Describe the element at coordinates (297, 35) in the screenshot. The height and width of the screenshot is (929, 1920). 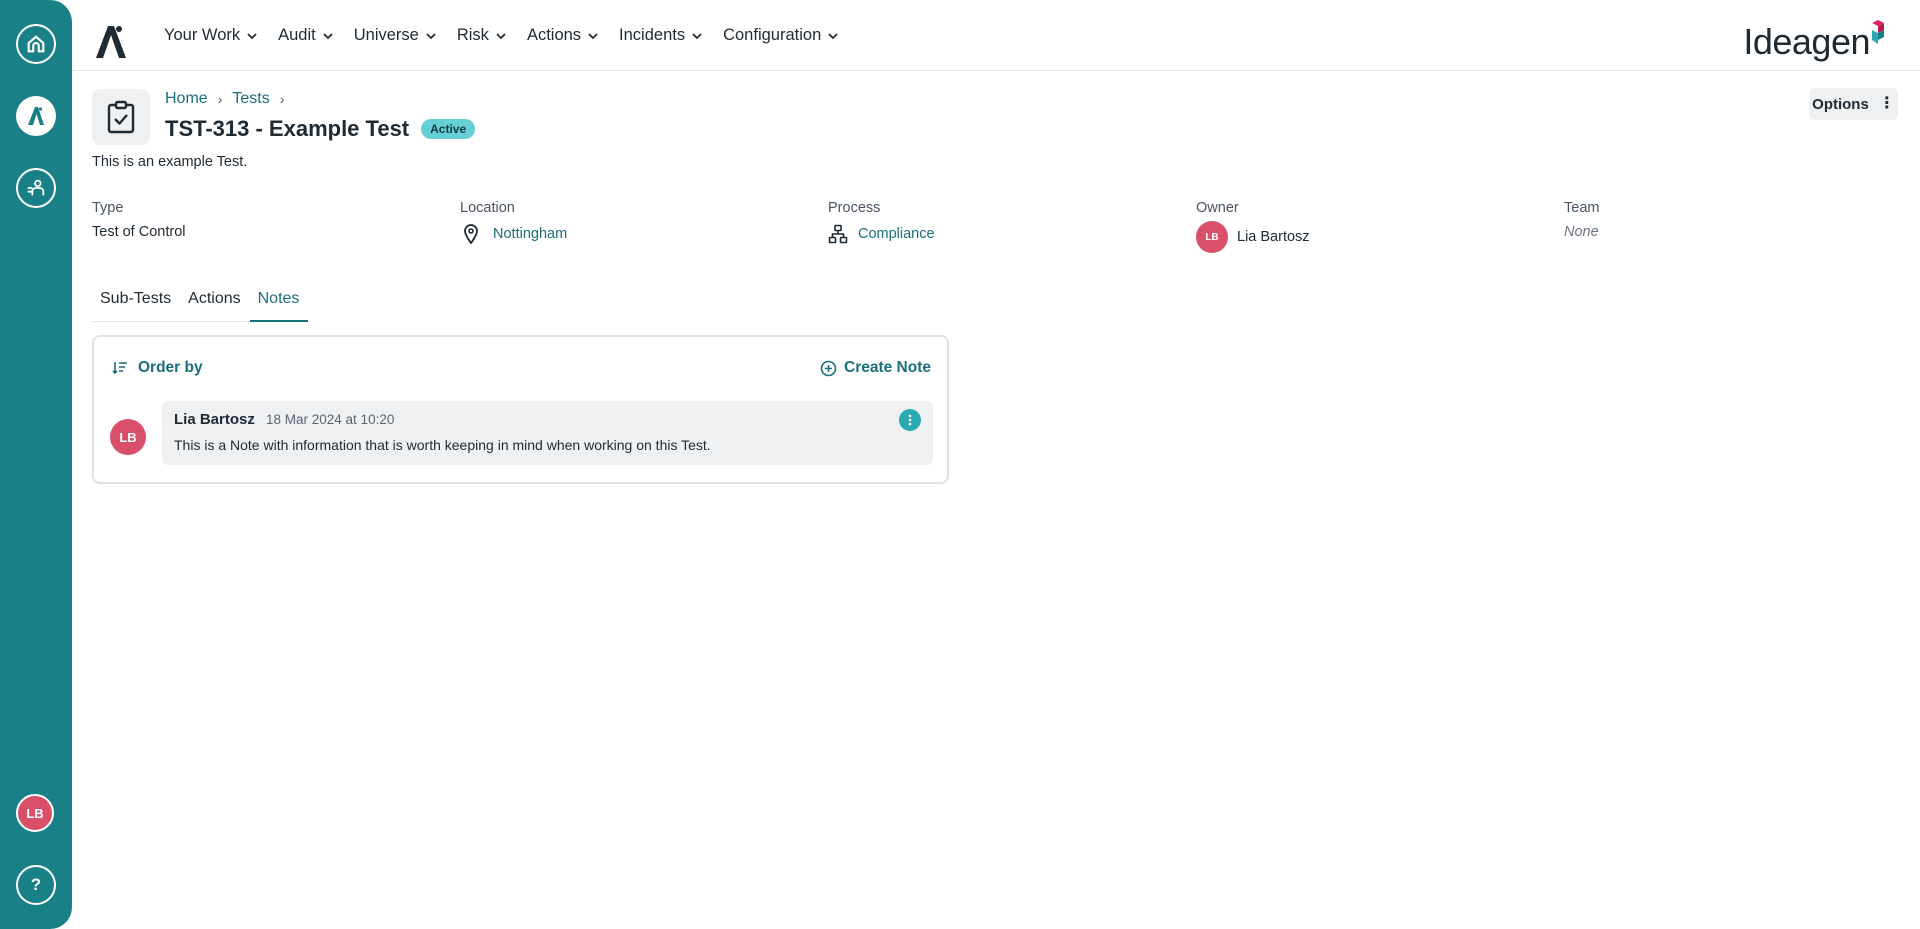
I see `menu-label: Audit` at that location.